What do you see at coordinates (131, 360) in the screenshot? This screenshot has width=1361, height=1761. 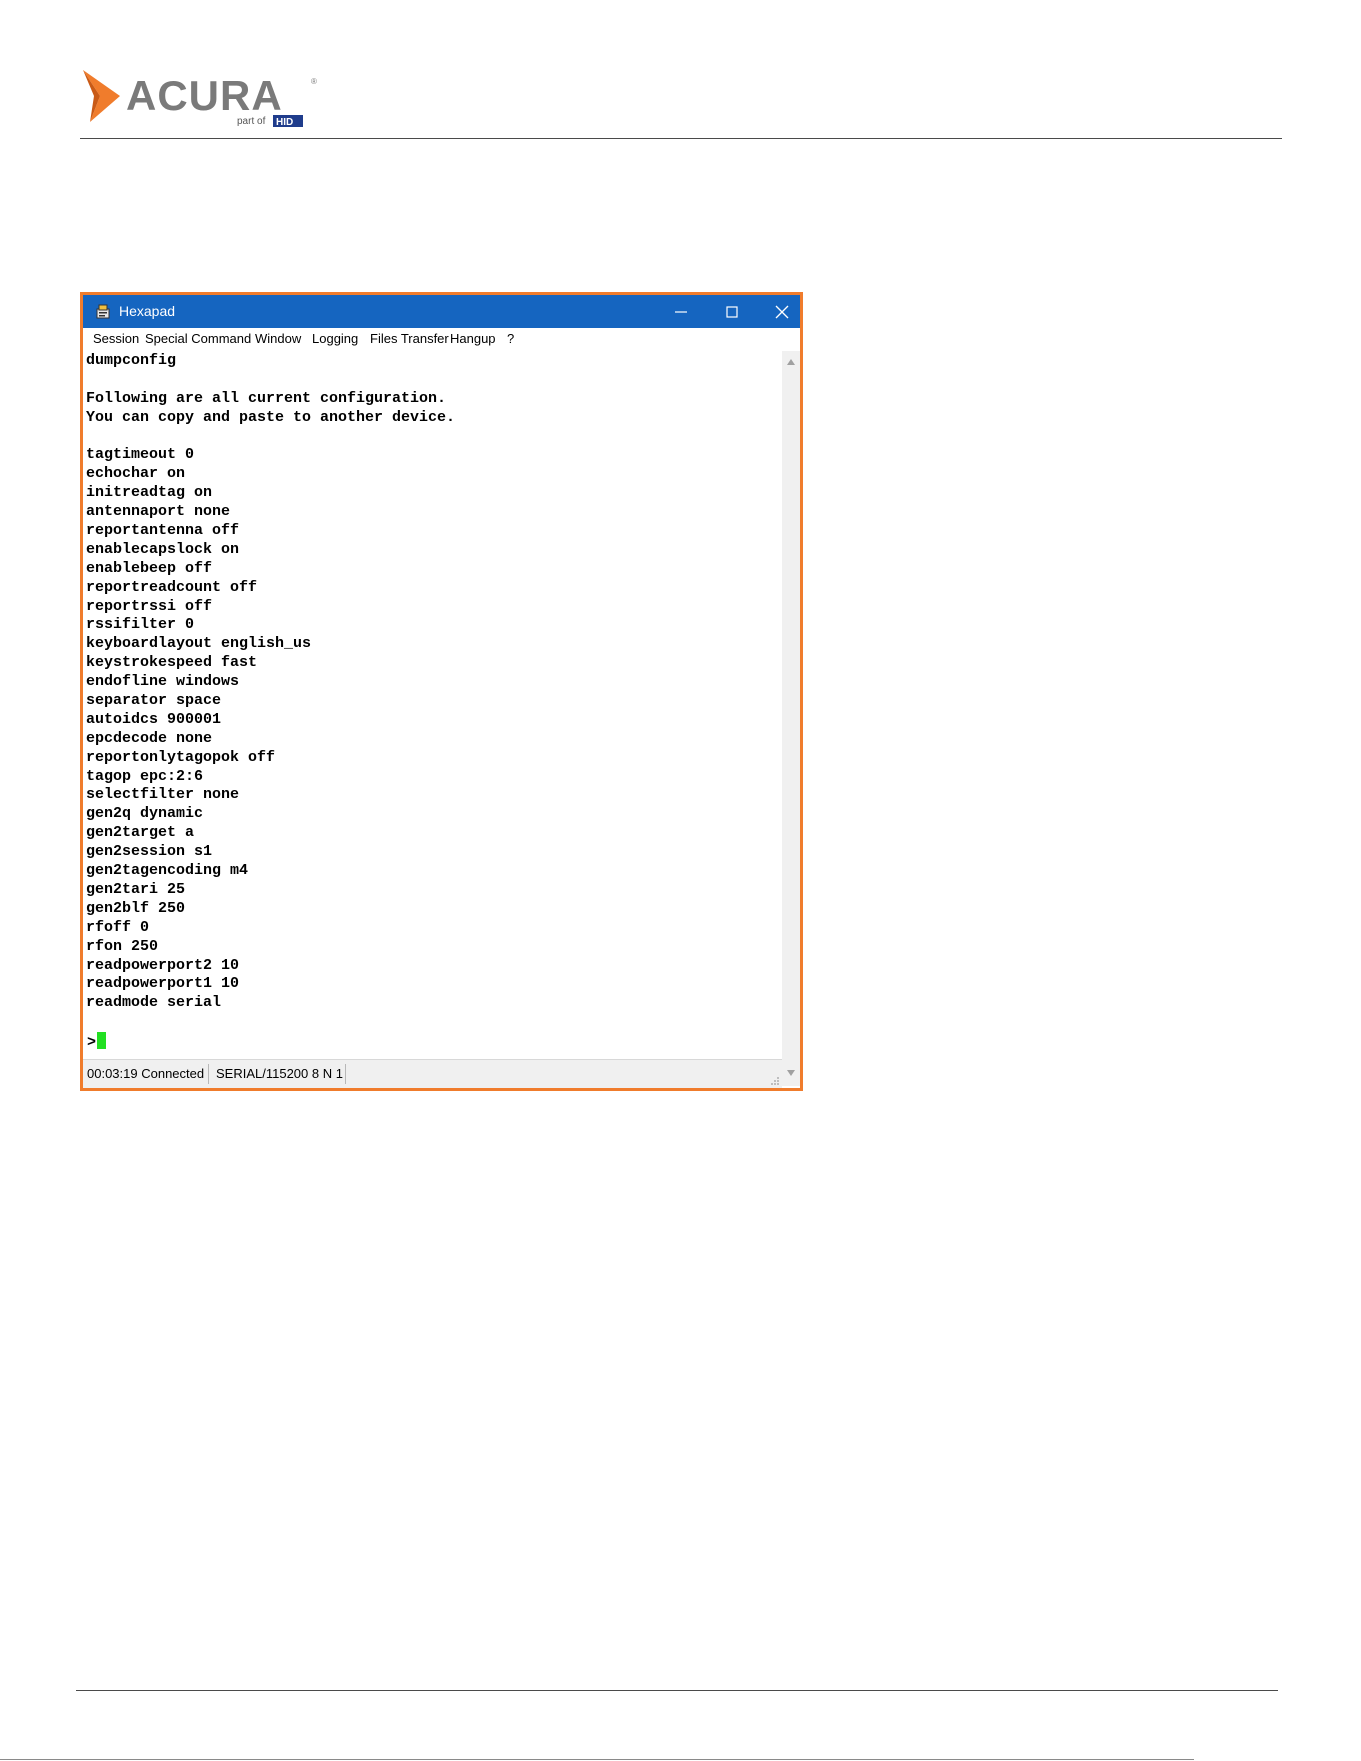 I see `terminal-line: dumpconfig` at bounding box center [131, 360].